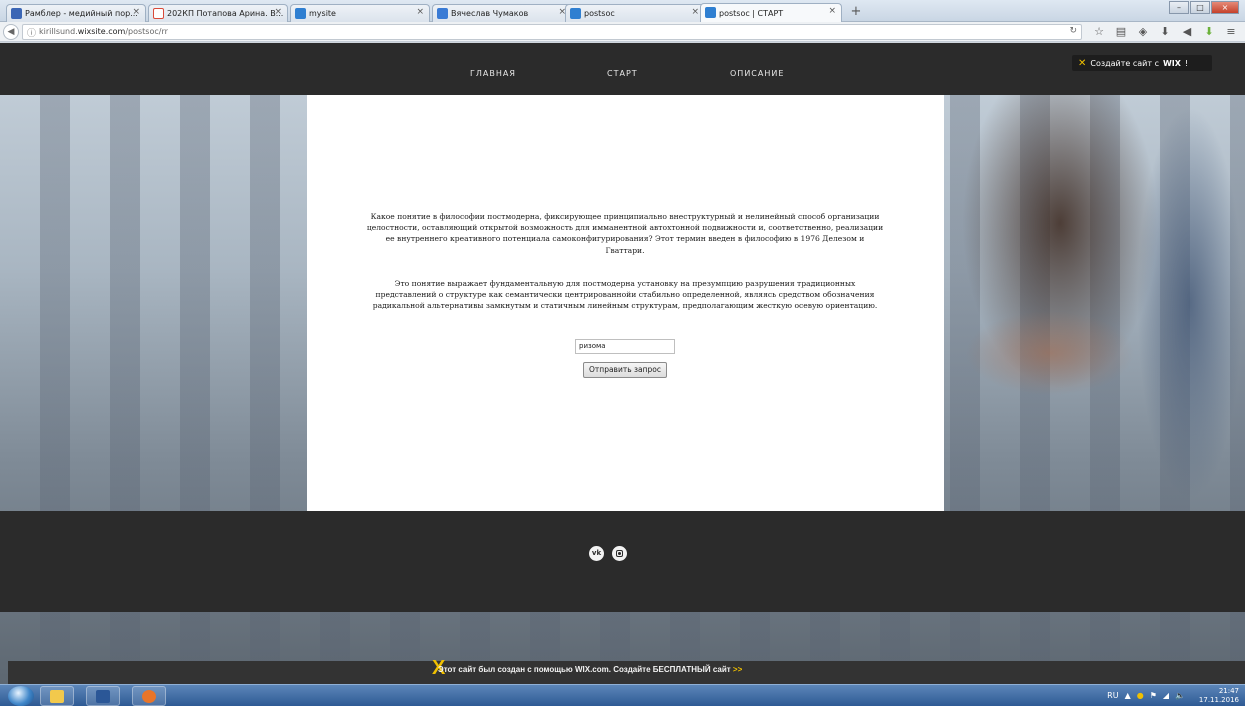 This screenshot has height=706, width=1245. What do you see at coordinates (16, 13) in the screenshot?
I see `rambler-favicon-icon` at bounding box center [16, 13].